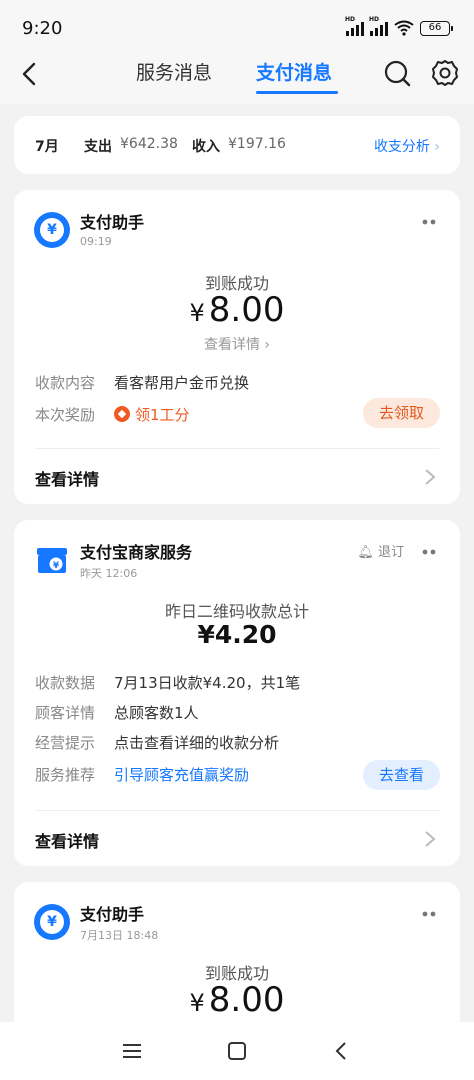 This screenshot has height=1080, width=474. What do you see at coordinates (149, 144) in the screenshot?
I see `expense-value: ¥642.38` at bounding box center [149, 144].